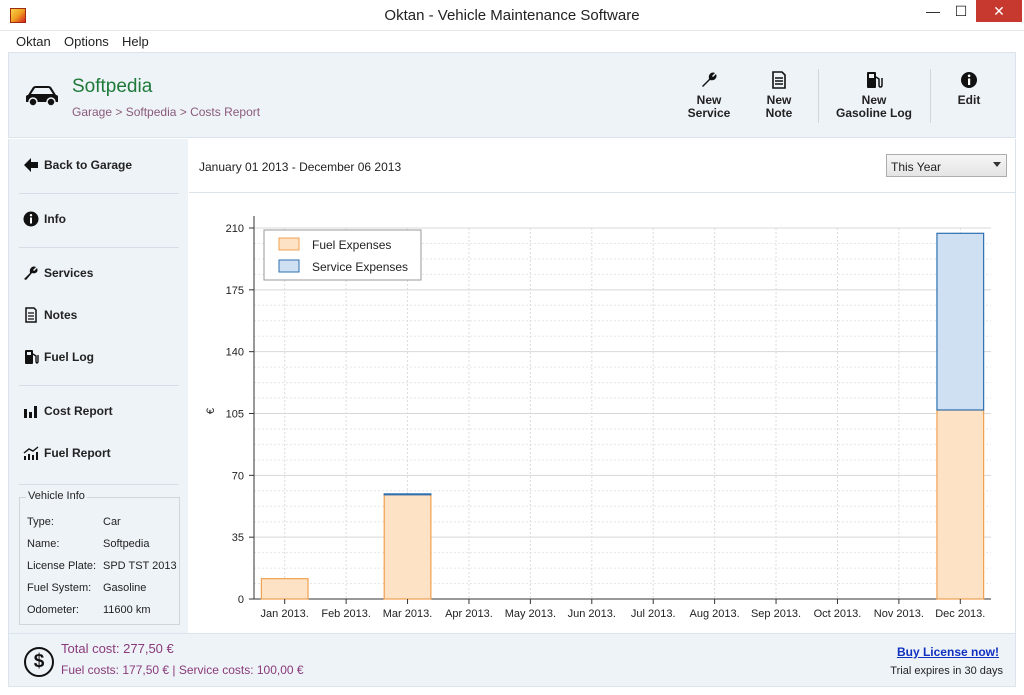 This screenshot has width=1024, height=695. What do you see at coordinates (86, 41) in the screenshot?
I see `menu-options: Options` at bounding box center [86, 41].